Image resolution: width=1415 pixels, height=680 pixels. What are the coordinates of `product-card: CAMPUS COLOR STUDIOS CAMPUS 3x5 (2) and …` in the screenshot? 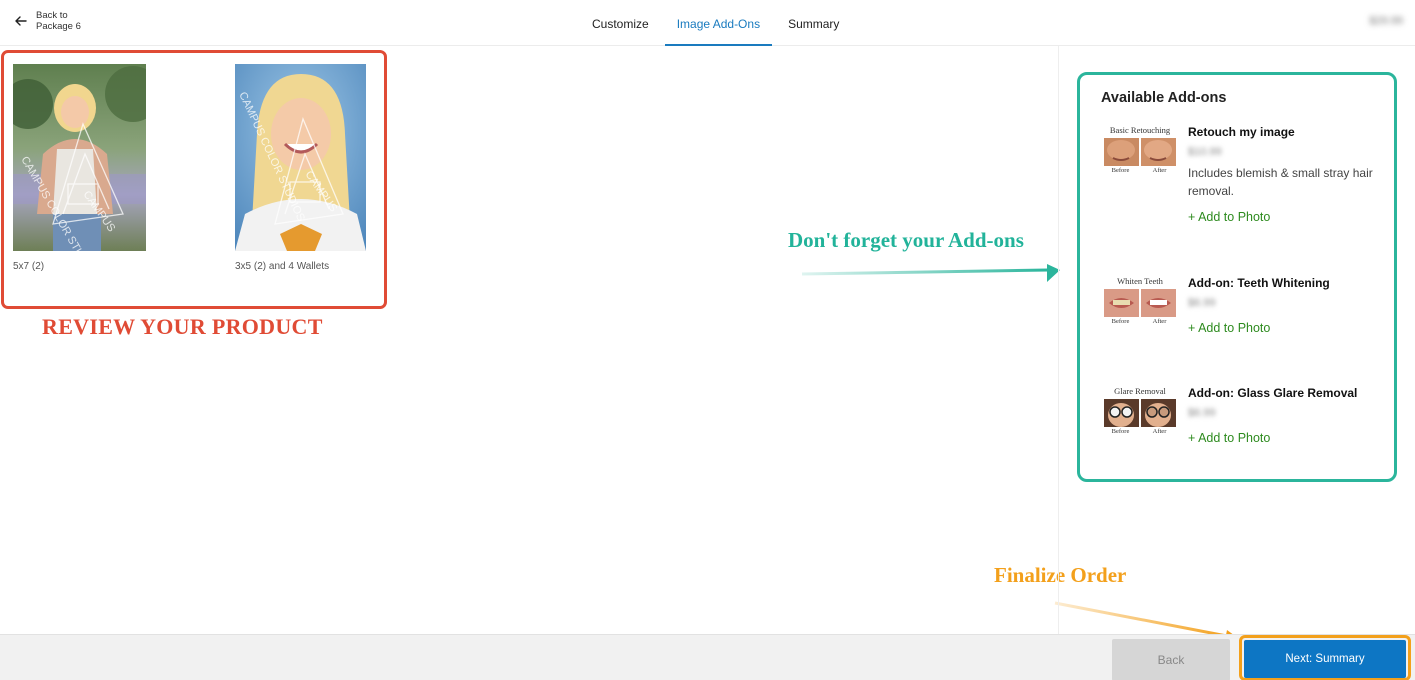 It's located at (300, 168).